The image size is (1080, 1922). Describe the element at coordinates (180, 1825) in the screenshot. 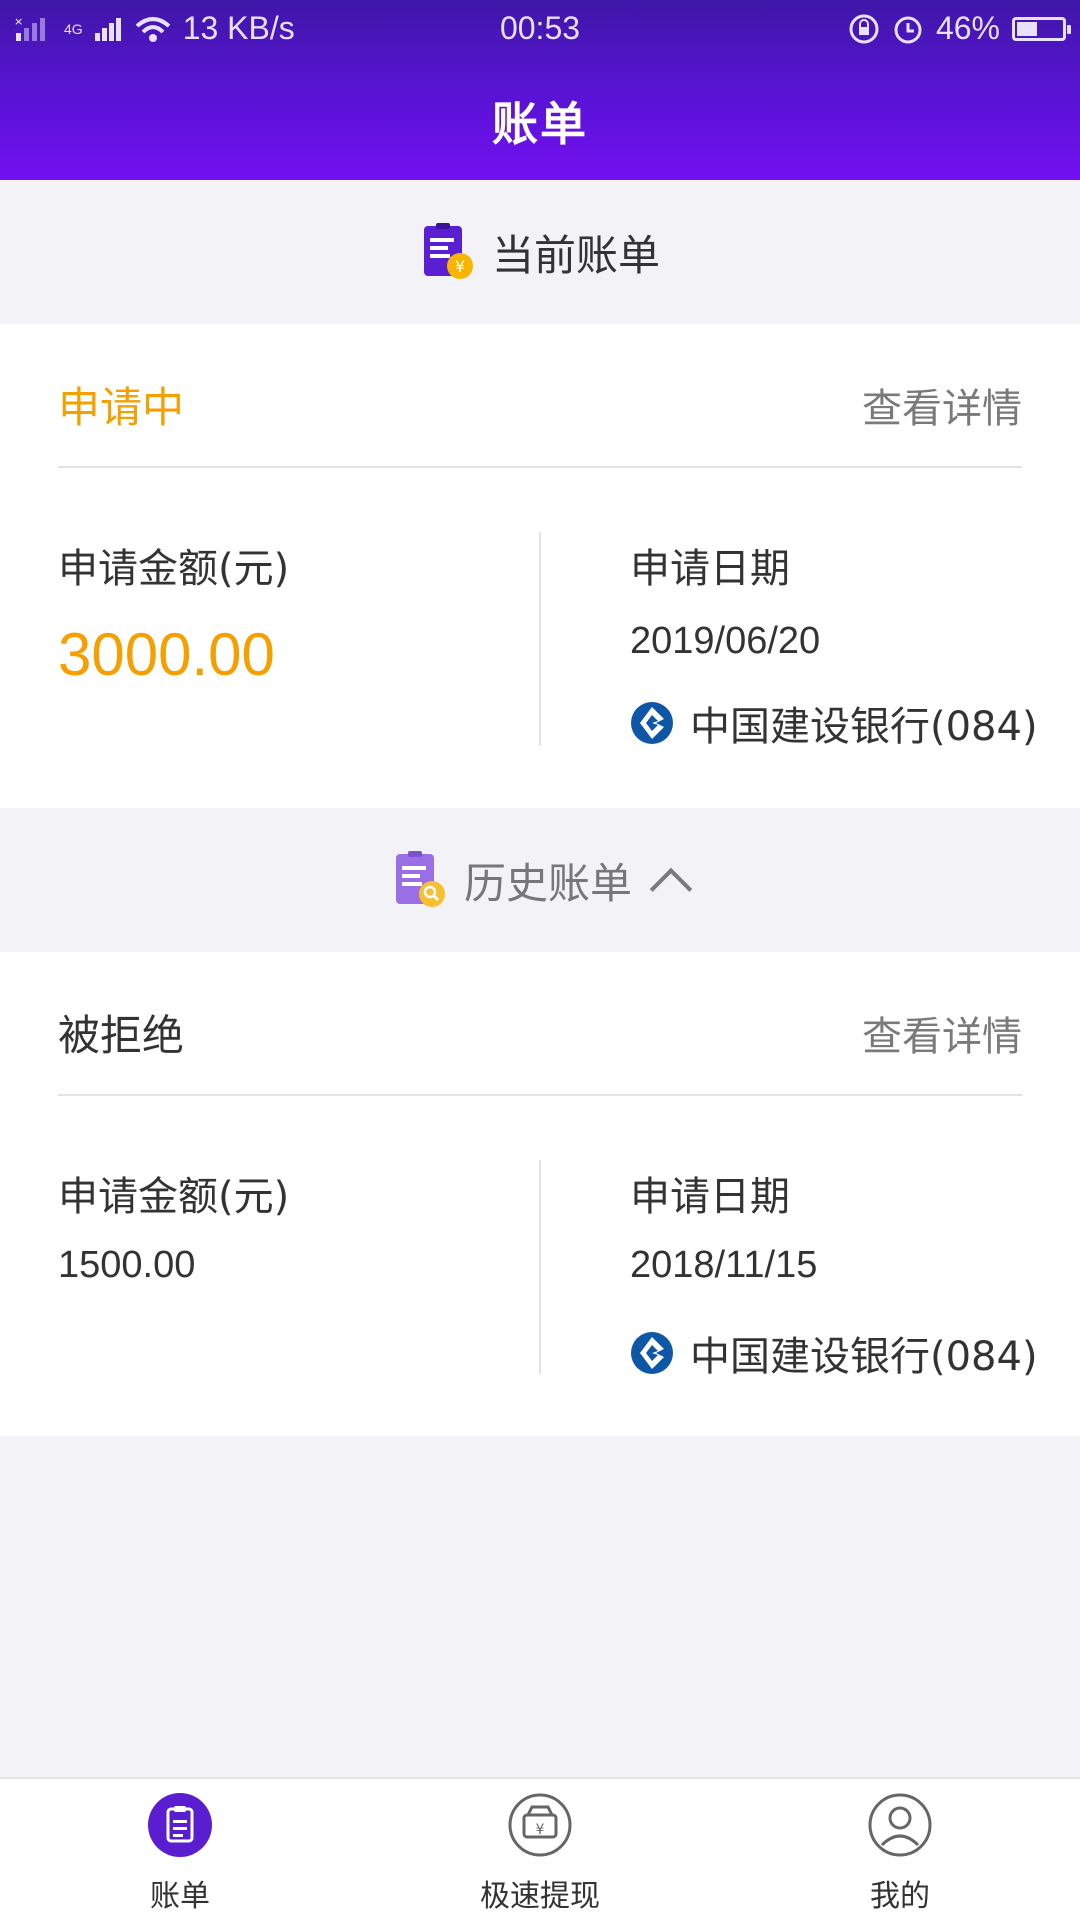

I see `bill-icon` at that location.